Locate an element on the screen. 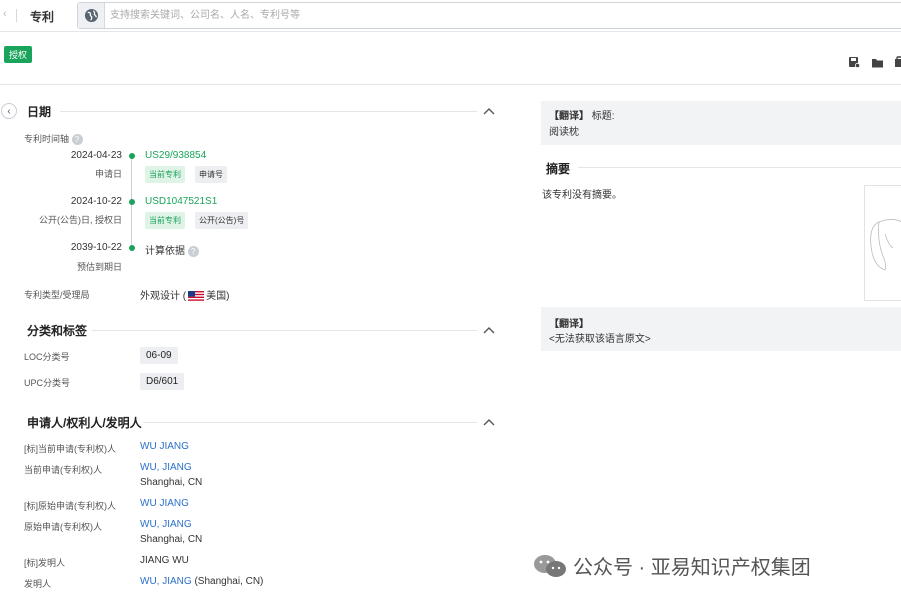 This screenshot has width=901, height=600. timeline-date: 2024-04-23 is located at coordinates (96, 155).